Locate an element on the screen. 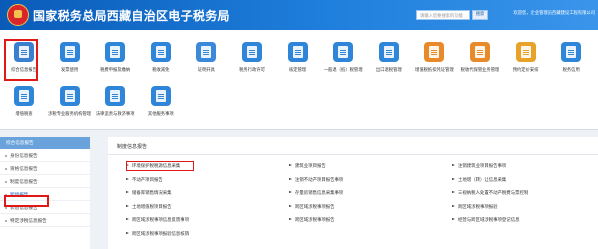  service-tile: 税务行政许可 is located at coordinates (252, 58).